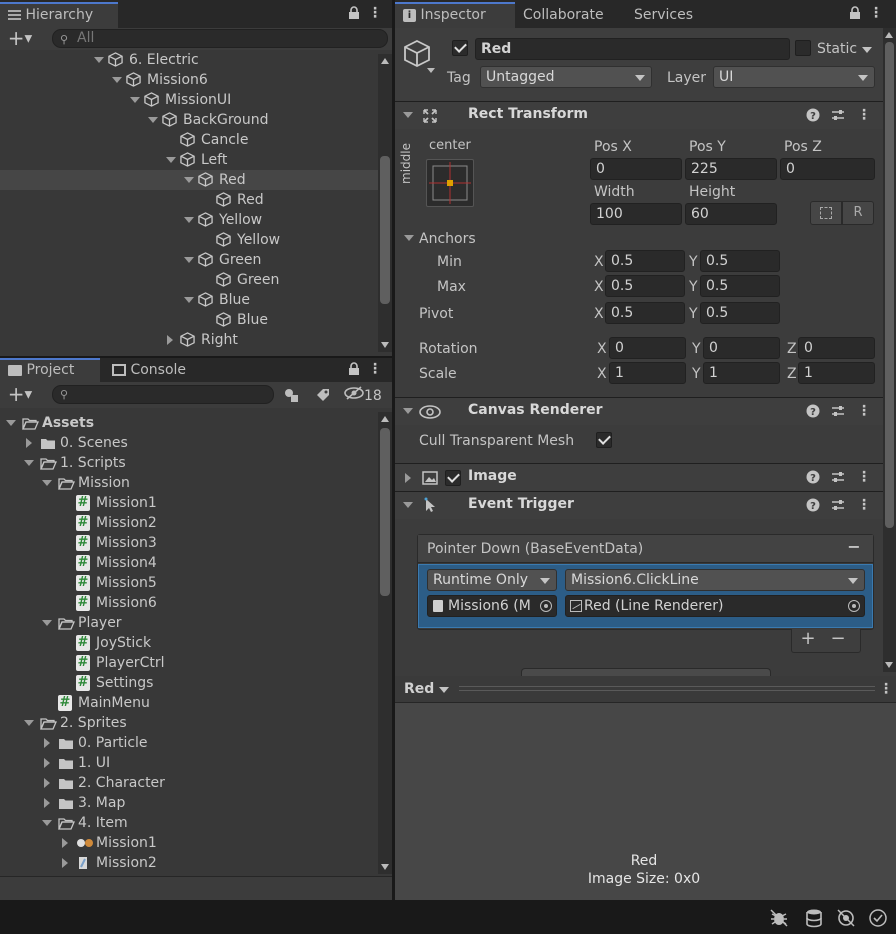 The width and height of the screenshot is (896, 934). I want to click on image-enabled-checkbox, so click(453, 478).